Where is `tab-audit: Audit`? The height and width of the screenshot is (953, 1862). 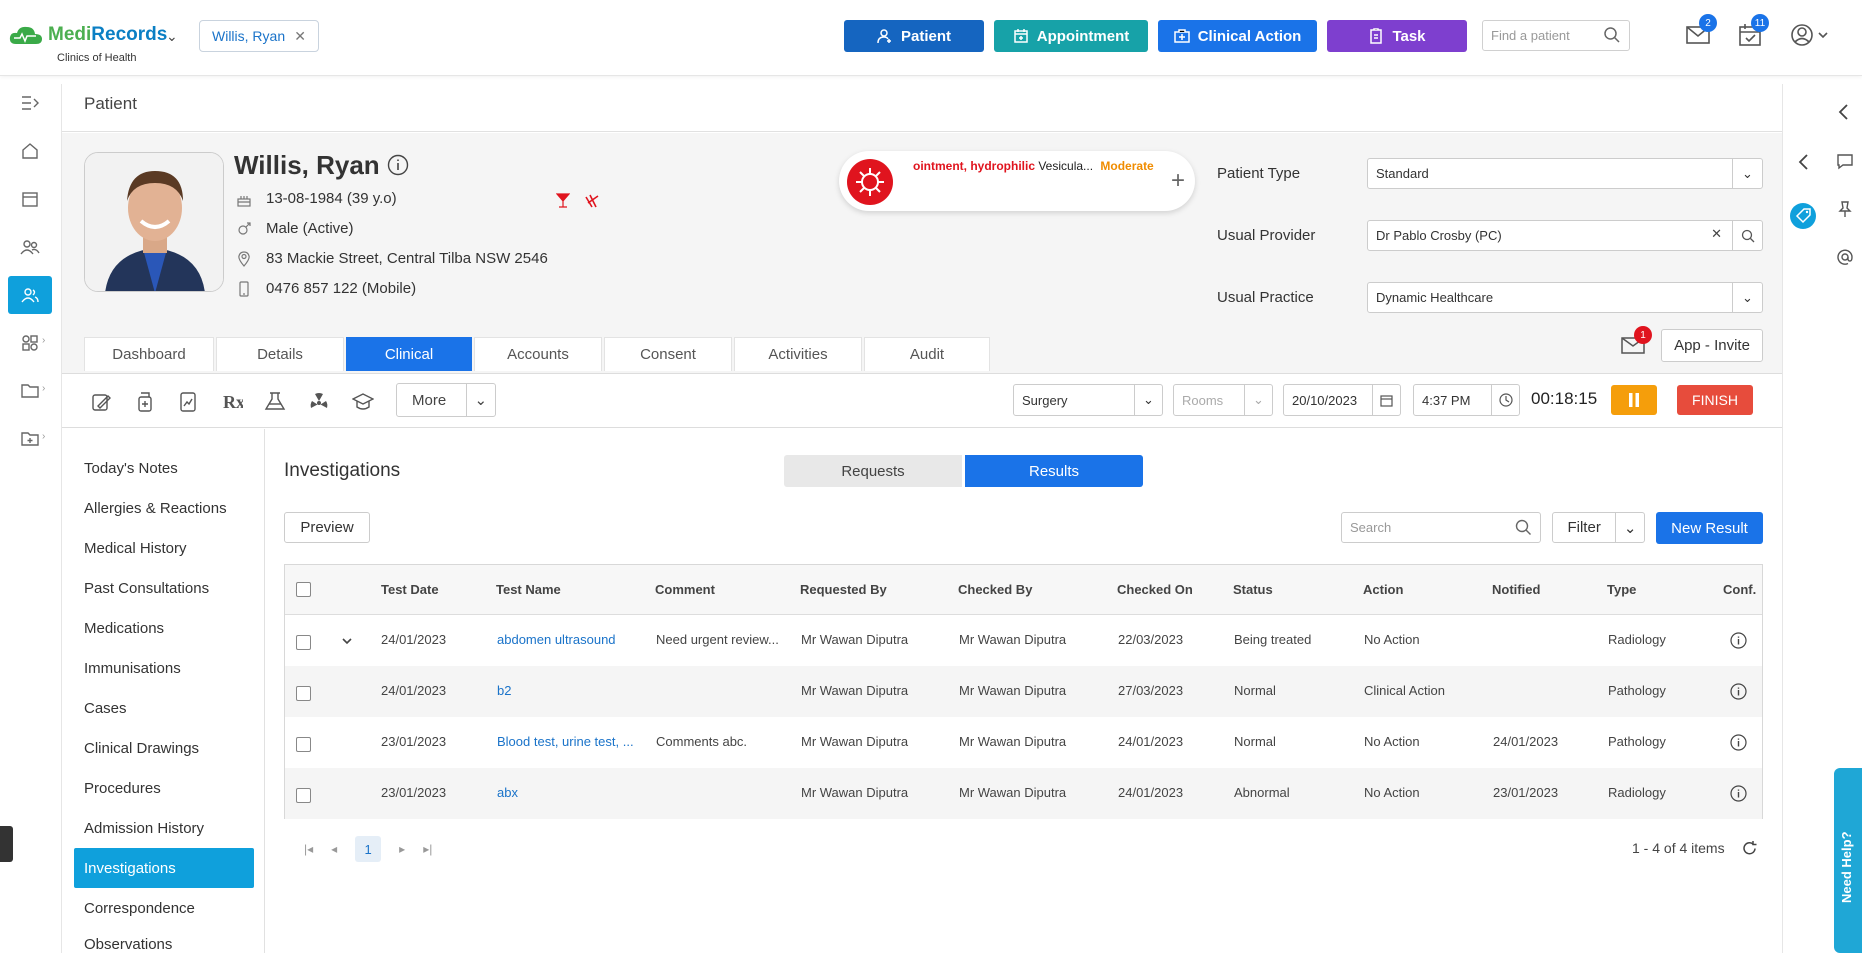
tab-audit: Audit is located at coordinates (927, 354).